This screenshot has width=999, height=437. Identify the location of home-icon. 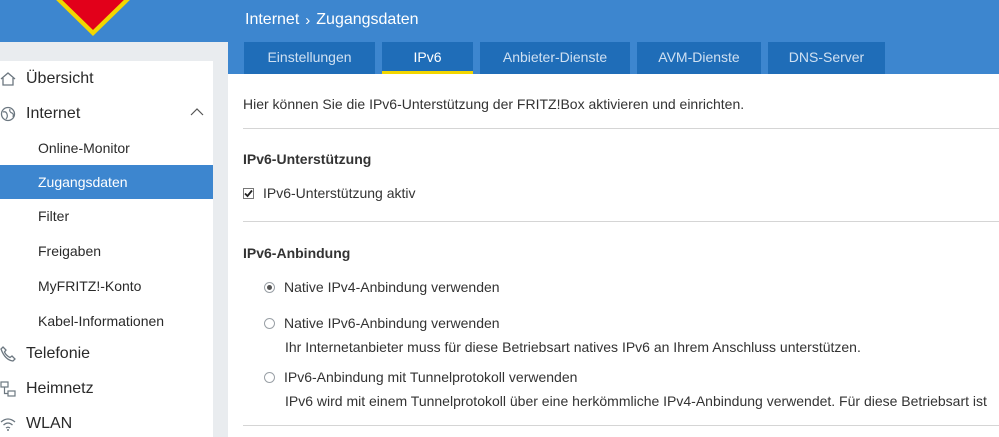
(8, 79).